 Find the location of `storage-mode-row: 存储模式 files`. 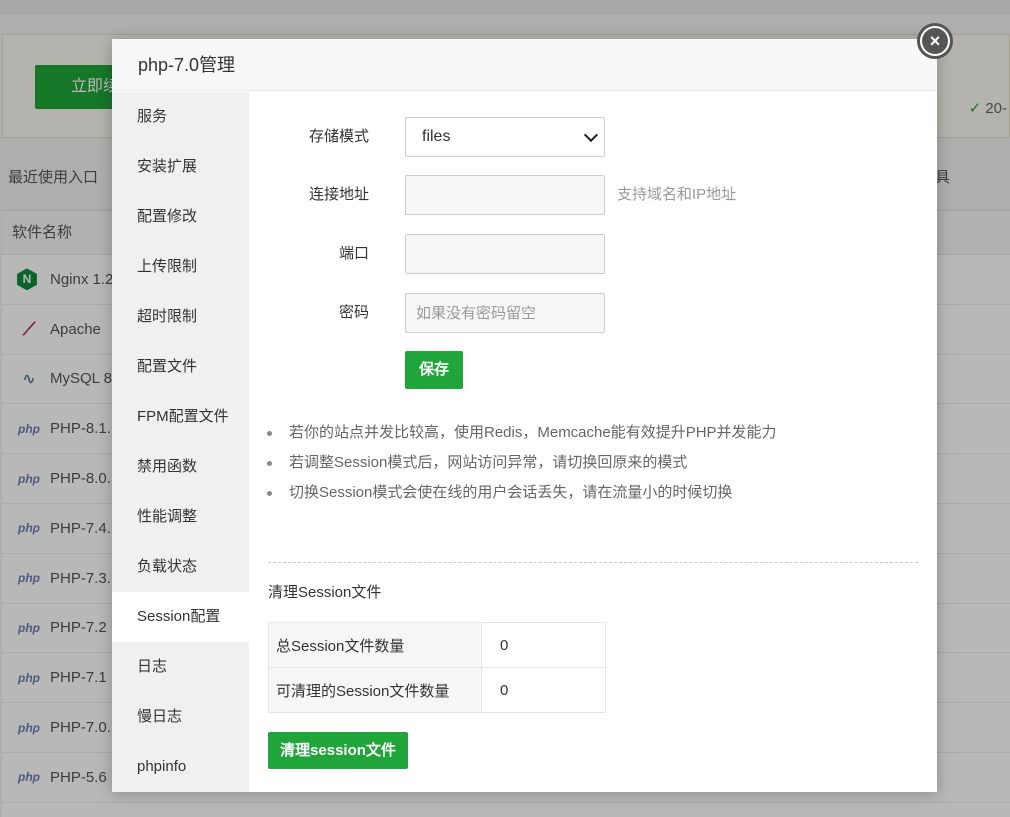

storage-mode-row: 存储模式 files is located at coordinates (593, 137).